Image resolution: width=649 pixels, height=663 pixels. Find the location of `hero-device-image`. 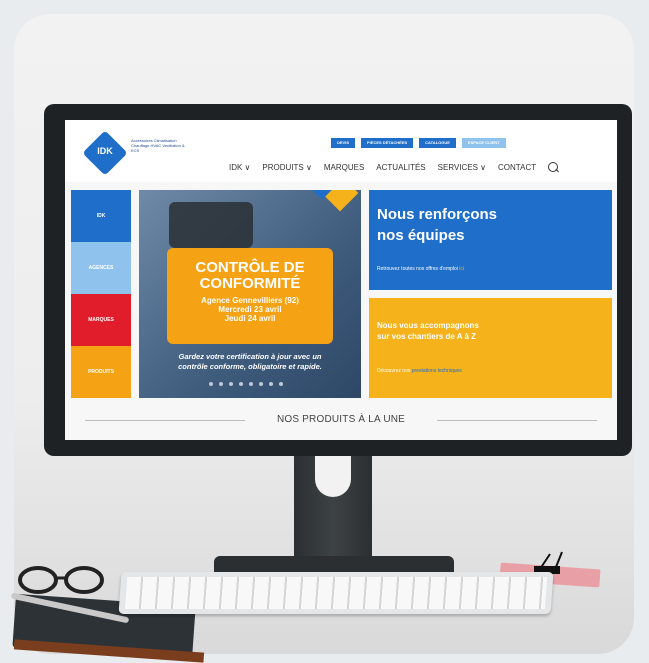

hero-device-image is located at coordinates (211, 225).